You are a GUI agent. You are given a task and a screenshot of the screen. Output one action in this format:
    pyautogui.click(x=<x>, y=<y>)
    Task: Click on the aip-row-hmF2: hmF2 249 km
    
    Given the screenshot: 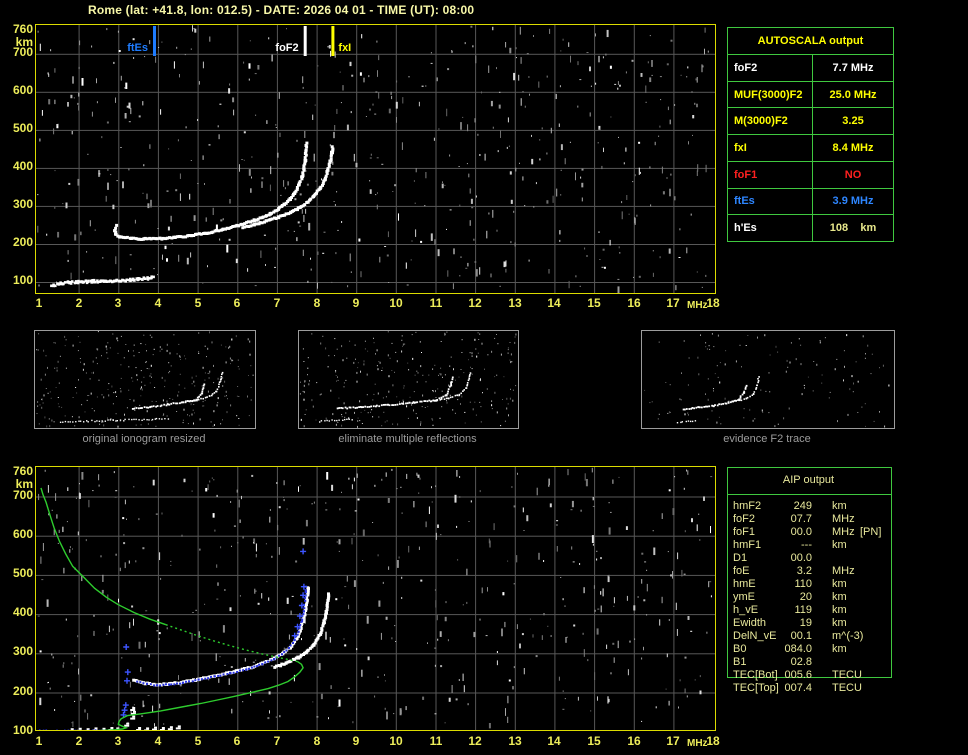 What is the action you would take?
    pyautogui.click(x=809, y=506)
    